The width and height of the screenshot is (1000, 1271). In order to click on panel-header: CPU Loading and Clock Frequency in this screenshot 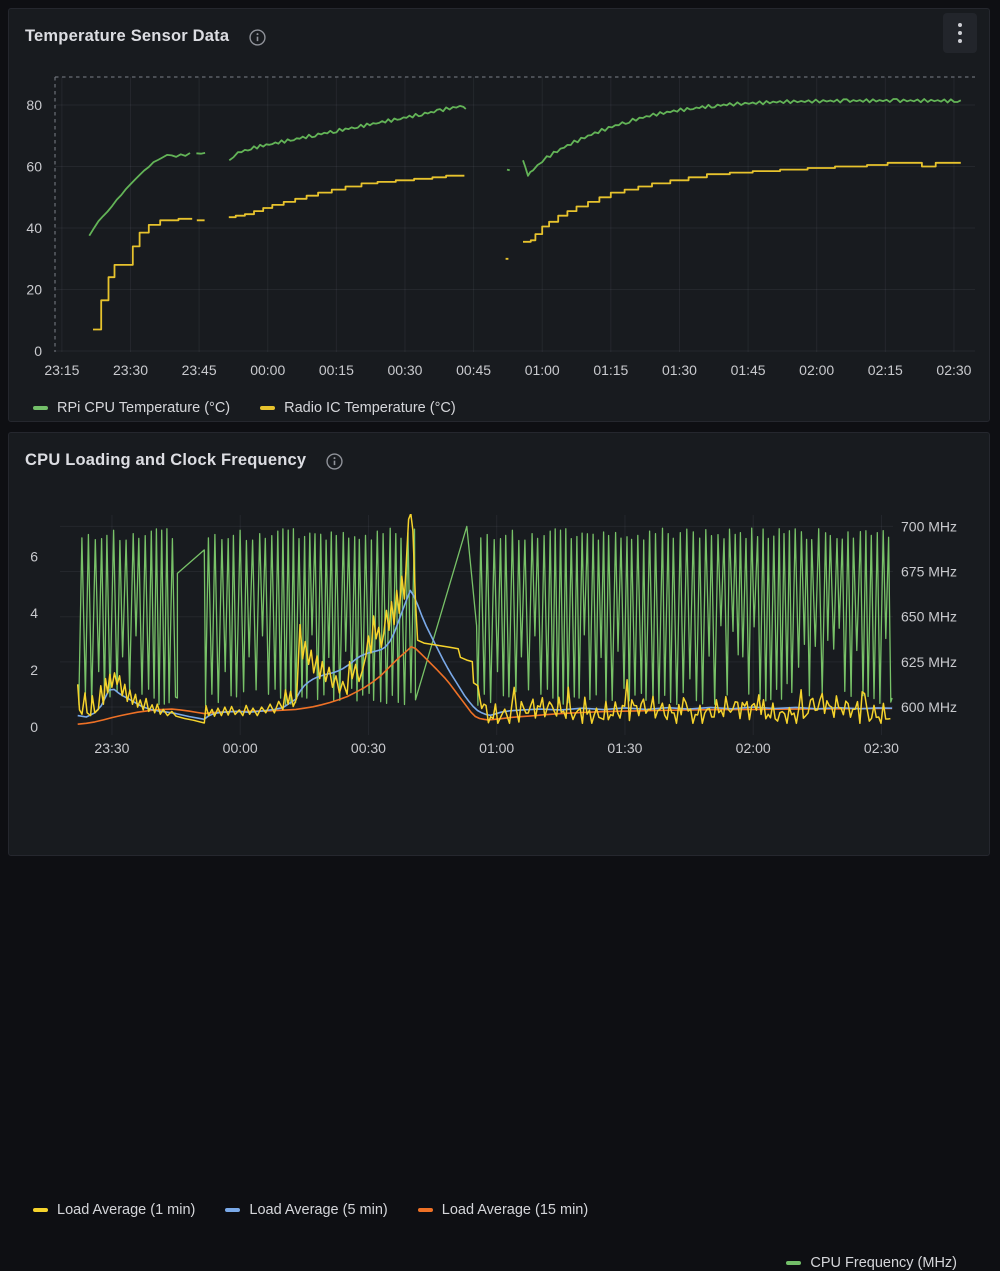, I will do `click(184, 460)`.